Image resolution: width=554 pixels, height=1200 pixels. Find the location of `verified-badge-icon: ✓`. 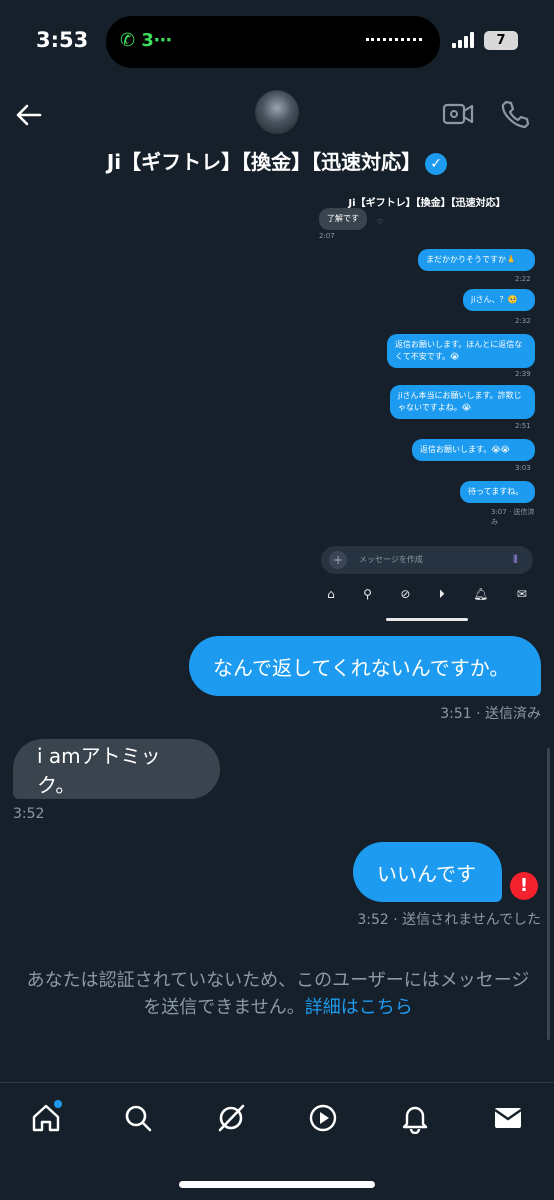

verified-badge-icon: ✓ is located at coordinates (436, 163).